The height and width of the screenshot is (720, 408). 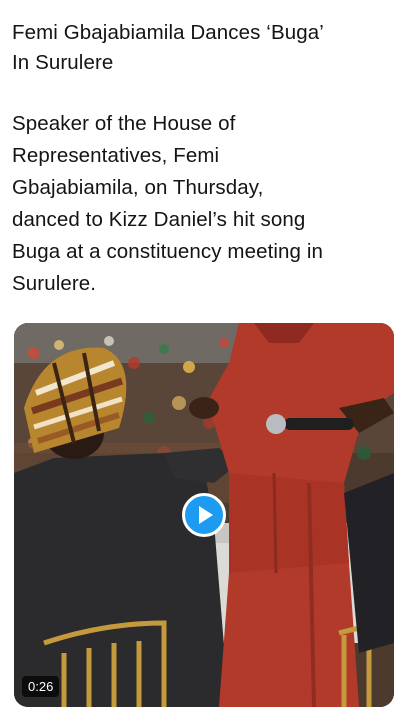 I want to click on play-button, so click(x=204, y=515).